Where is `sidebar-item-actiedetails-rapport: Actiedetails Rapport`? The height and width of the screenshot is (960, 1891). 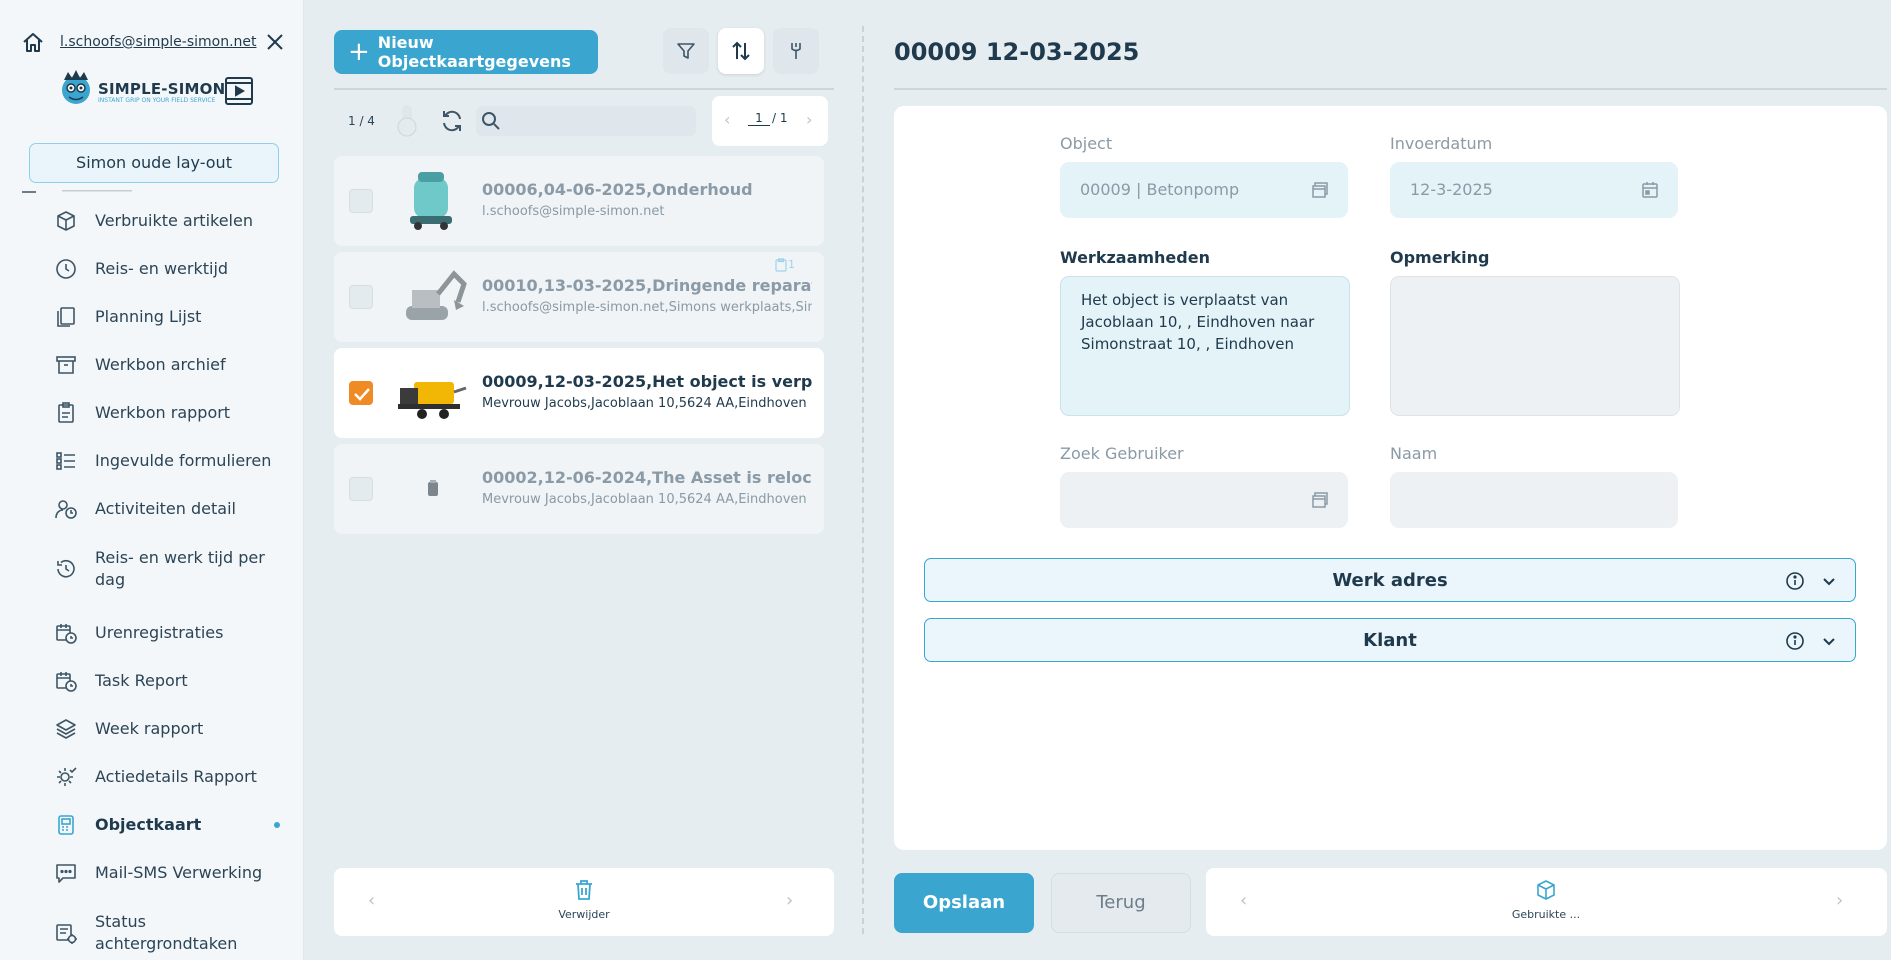
sidebar-item-actiedetails-rapport: Actiedetails Rapport is located at coordinates (151, 777).